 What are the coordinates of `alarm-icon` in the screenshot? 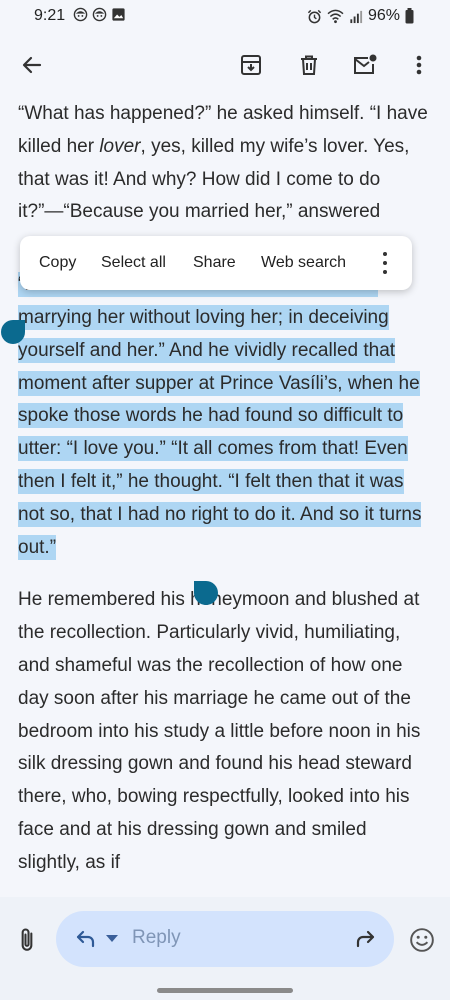 It's located at (314, 16).